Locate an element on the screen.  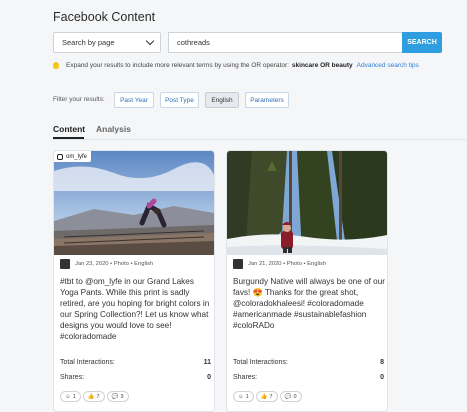
search-query: cothreads is located at coordinates (193, 42).